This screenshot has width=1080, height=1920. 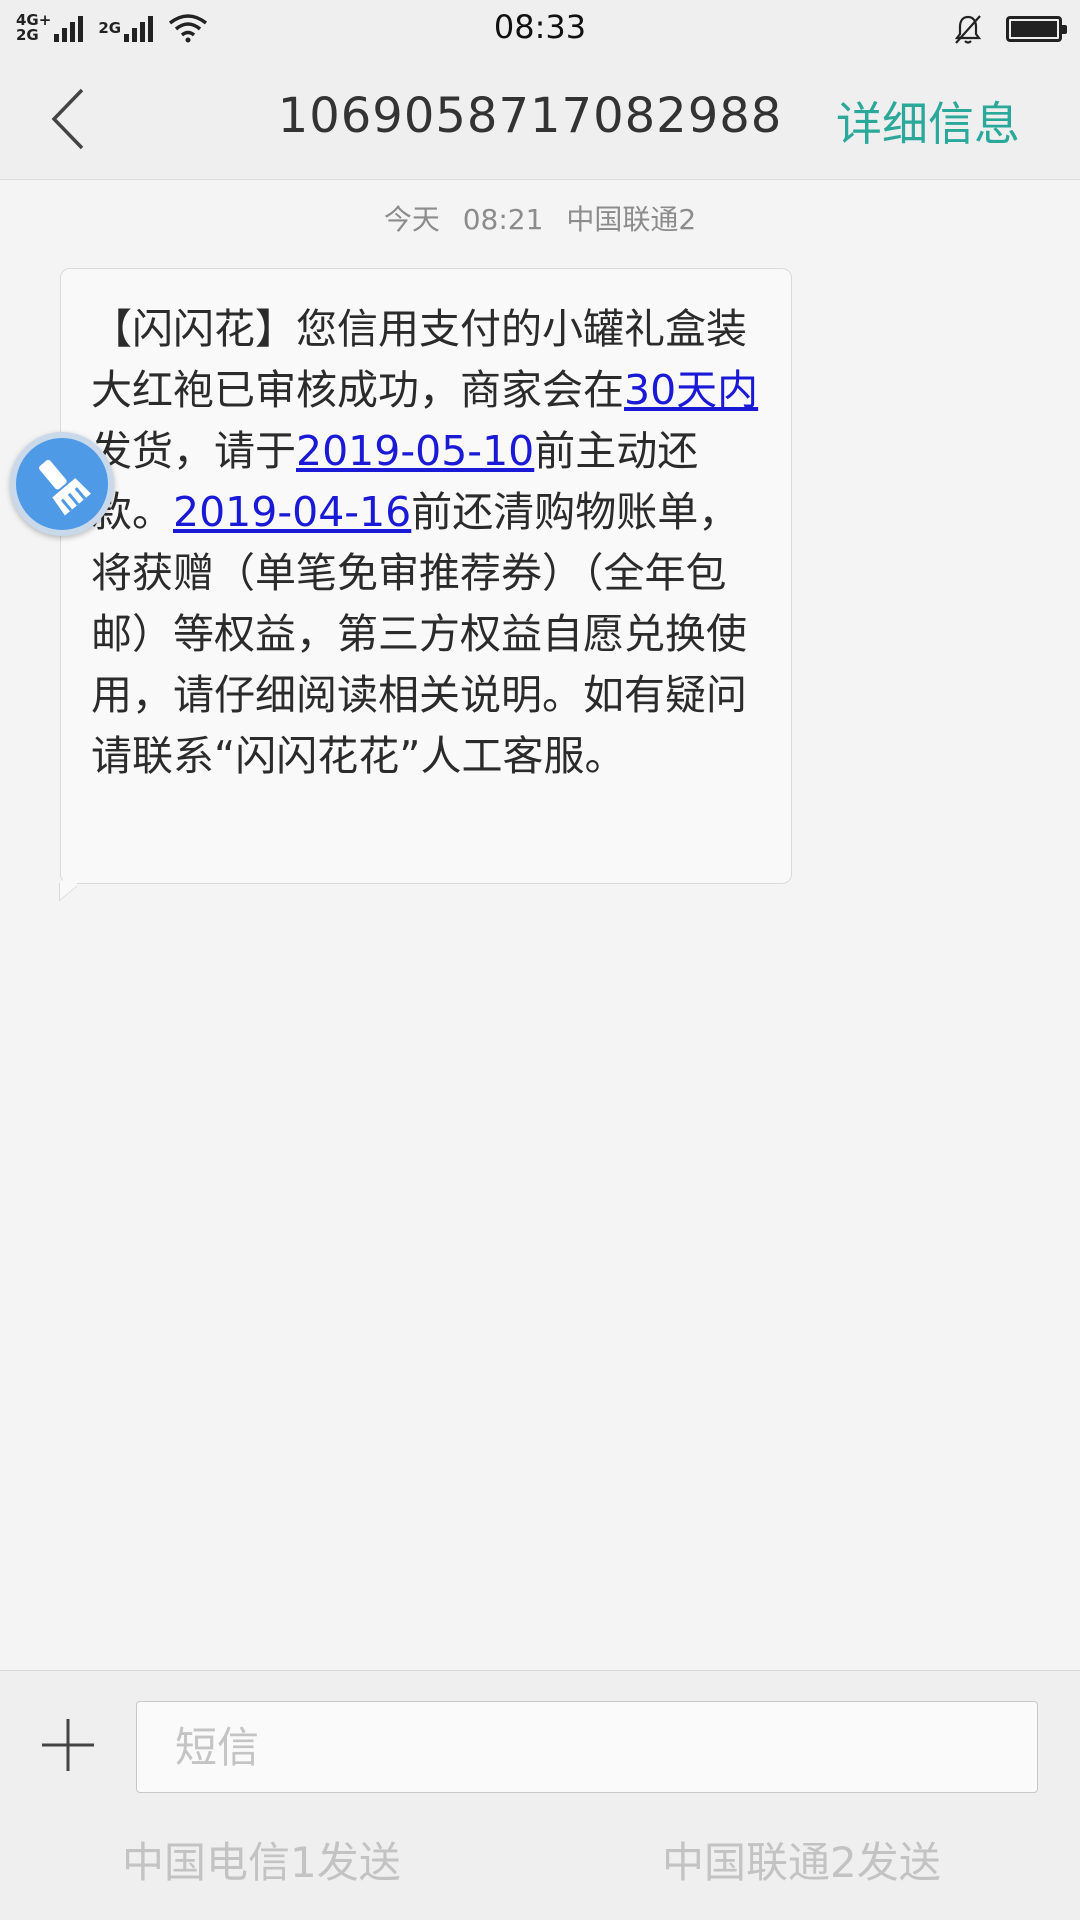 I want to click on status-bar: 4G+ 2G 2G 08:33, so click(x=540, y=29).